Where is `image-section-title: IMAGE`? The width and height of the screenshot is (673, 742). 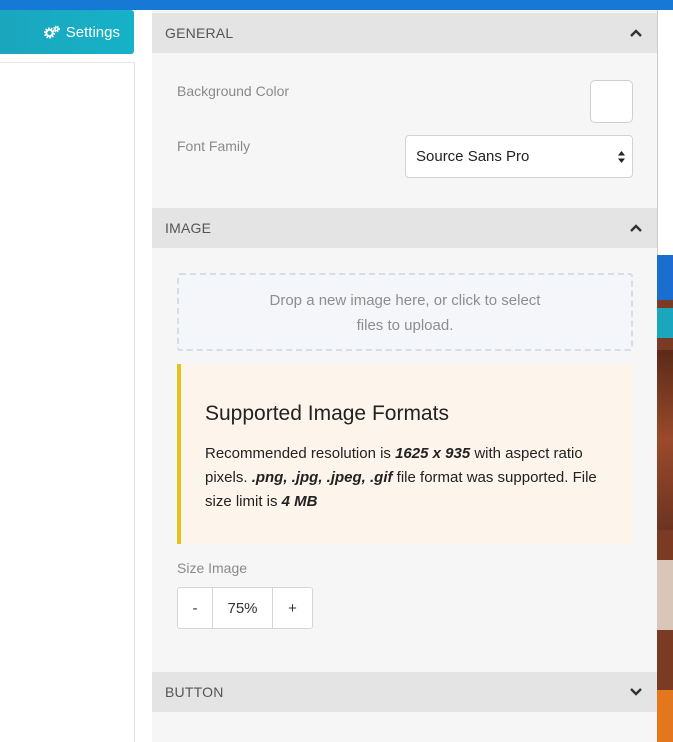 image-section-title: IMAGE is located at coordinates (188, 228).